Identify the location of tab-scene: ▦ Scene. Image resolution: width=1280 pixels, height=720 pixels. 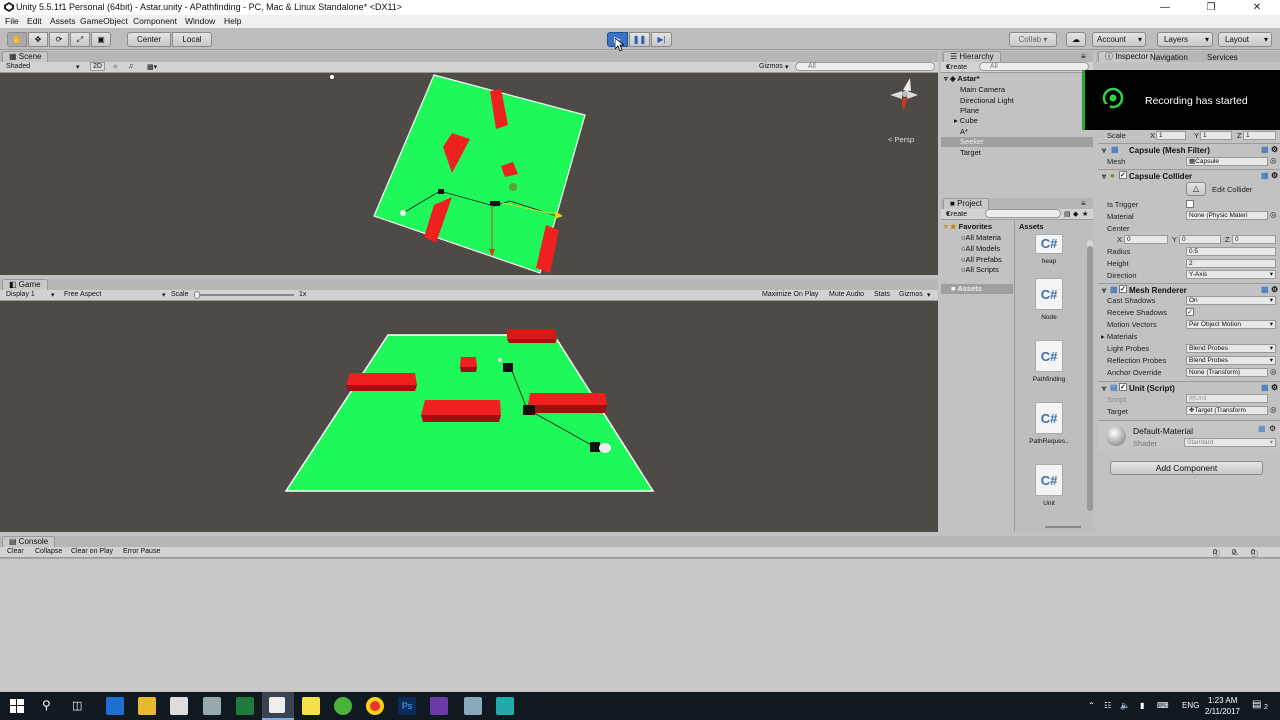
(25, 56).